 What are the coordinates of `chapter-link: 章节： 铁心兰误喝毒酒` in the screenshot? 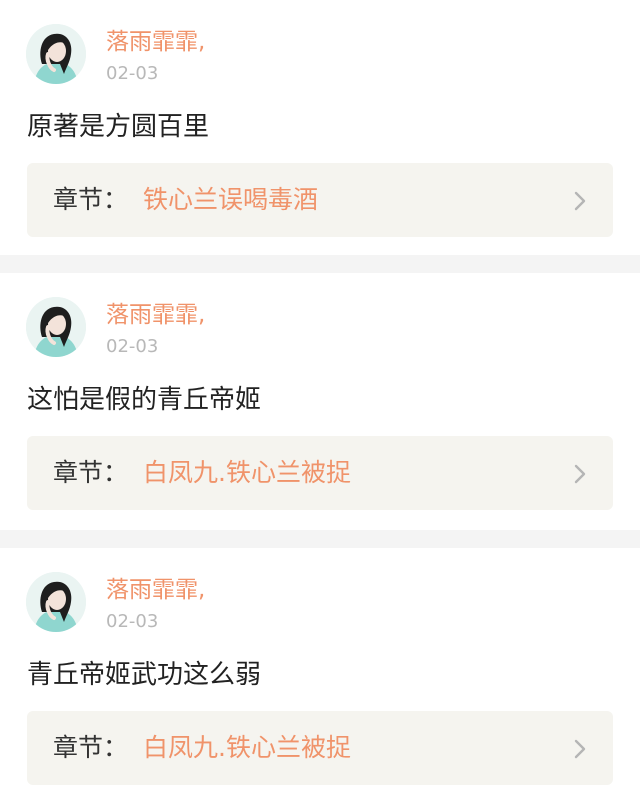 It's located at (320, 200).